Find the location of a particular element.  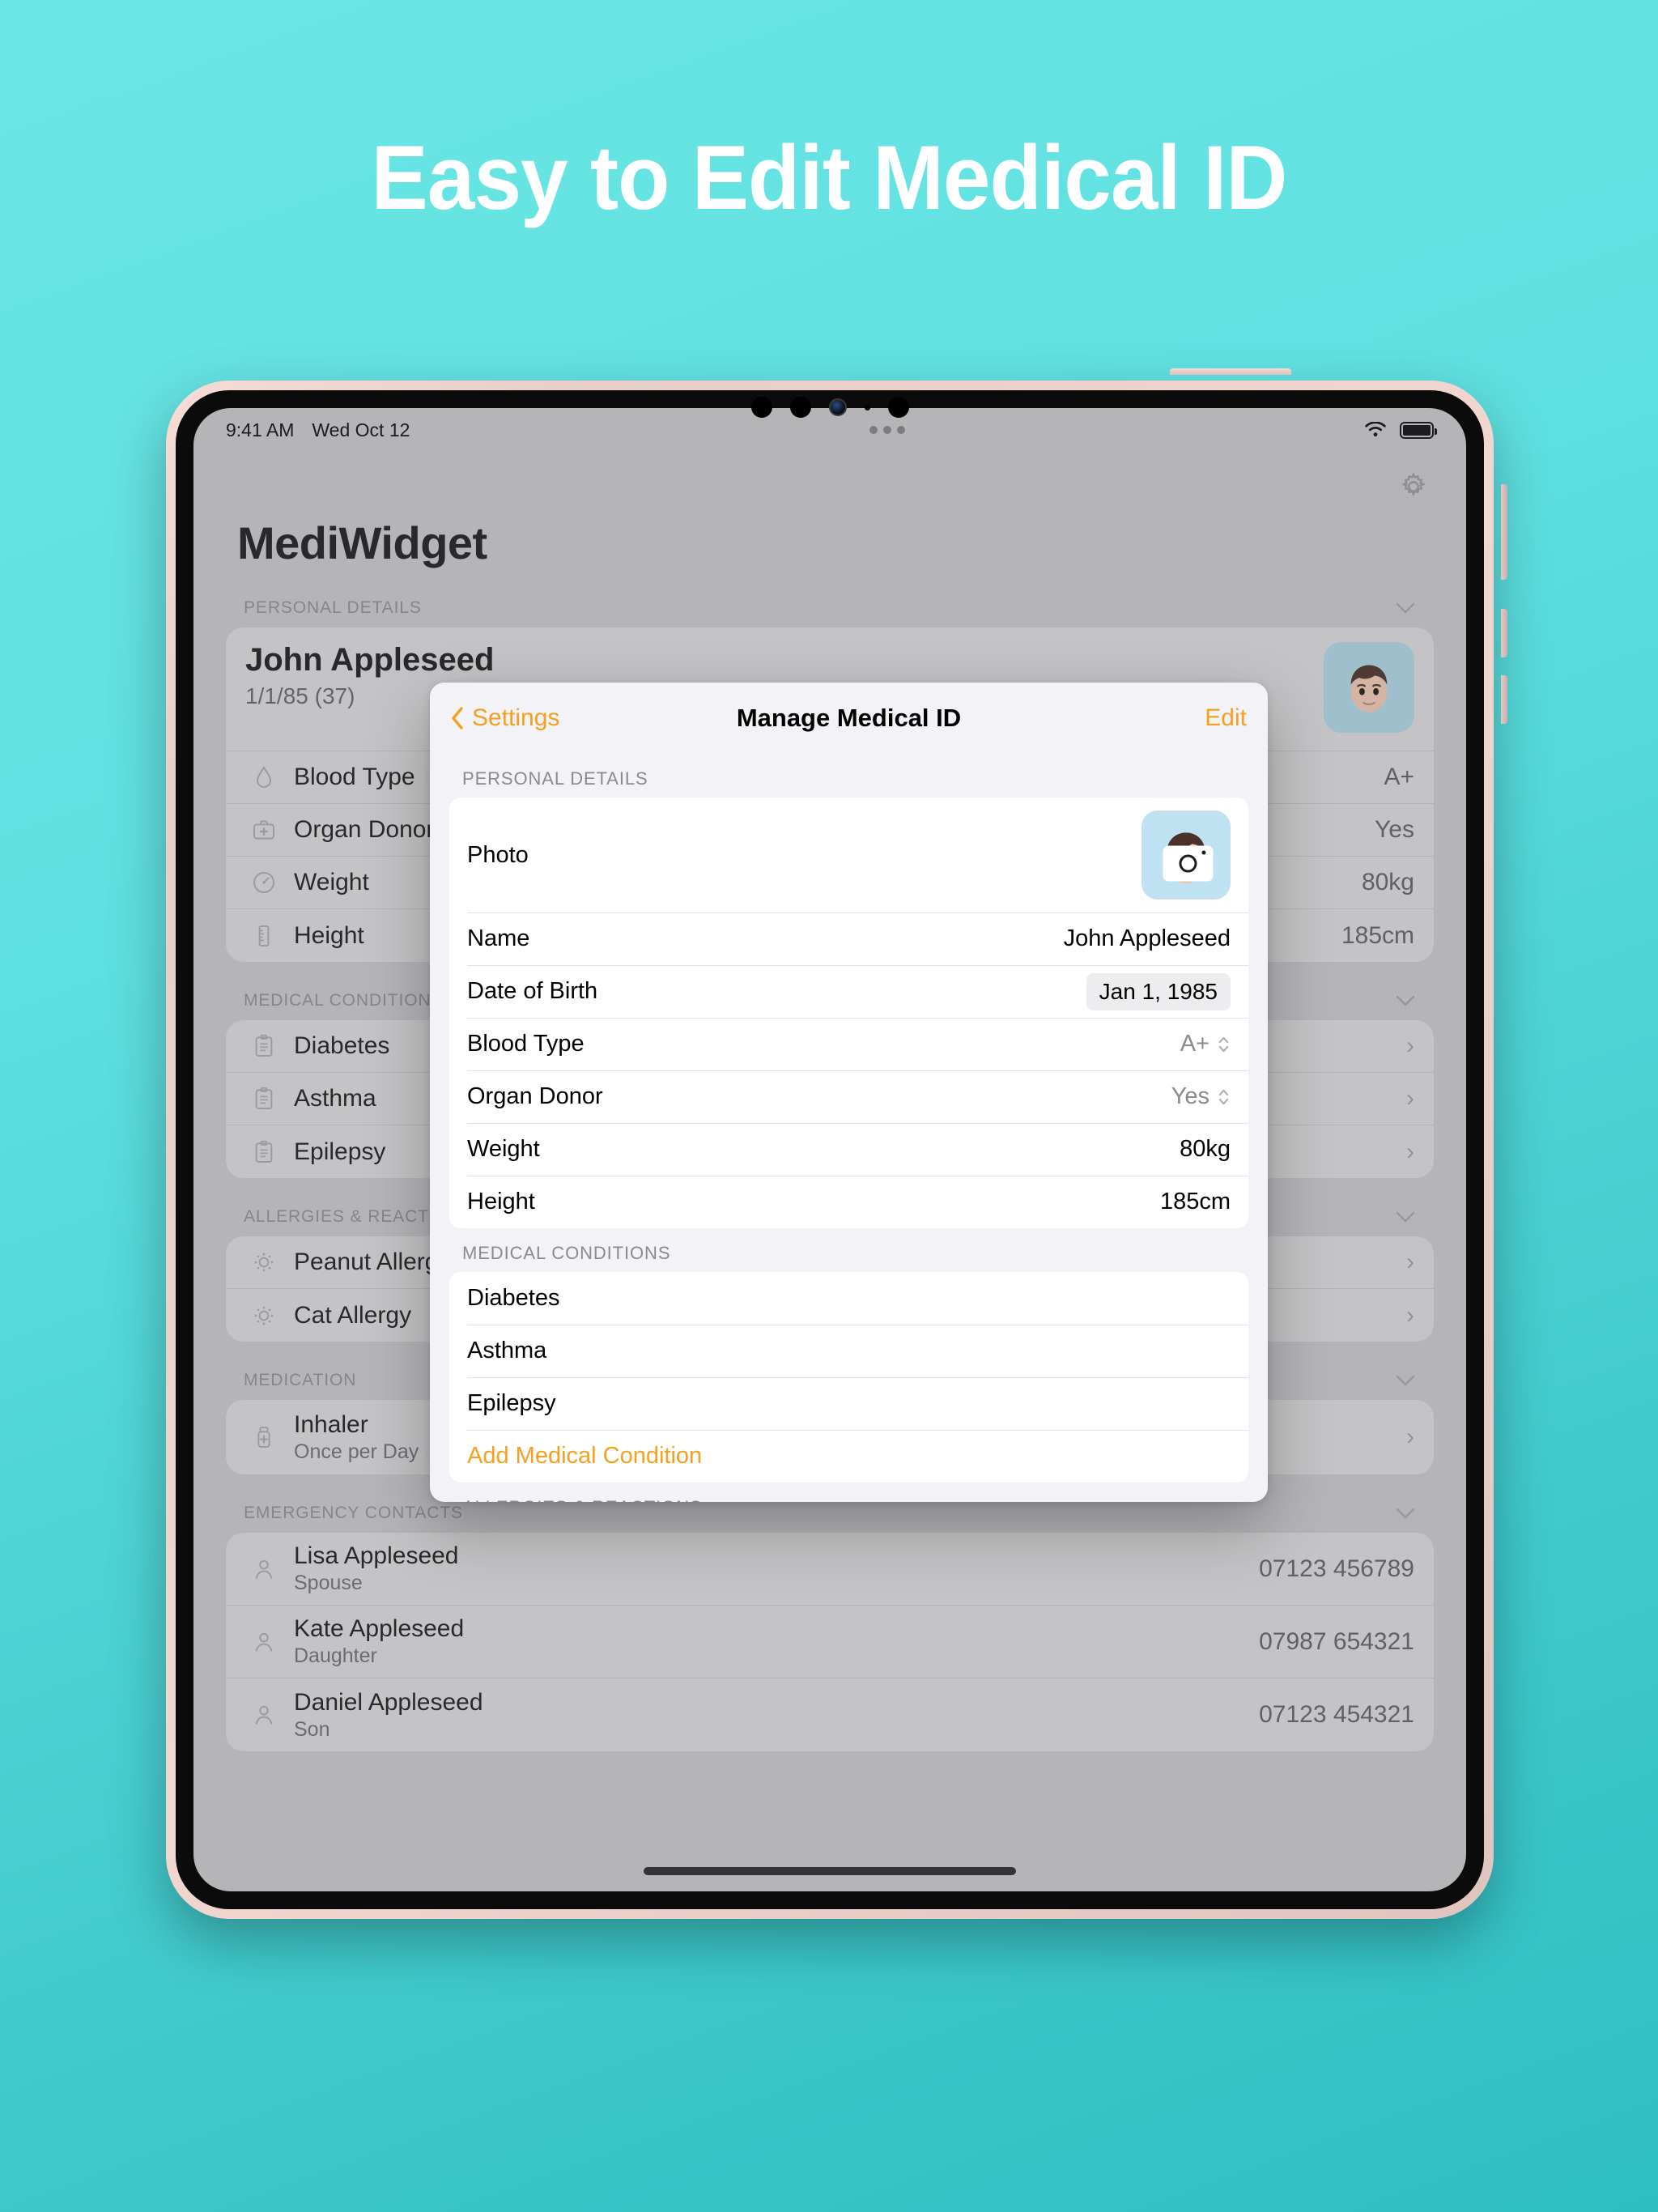

row-value: 80kg is located at coordinates (1205, 1149).